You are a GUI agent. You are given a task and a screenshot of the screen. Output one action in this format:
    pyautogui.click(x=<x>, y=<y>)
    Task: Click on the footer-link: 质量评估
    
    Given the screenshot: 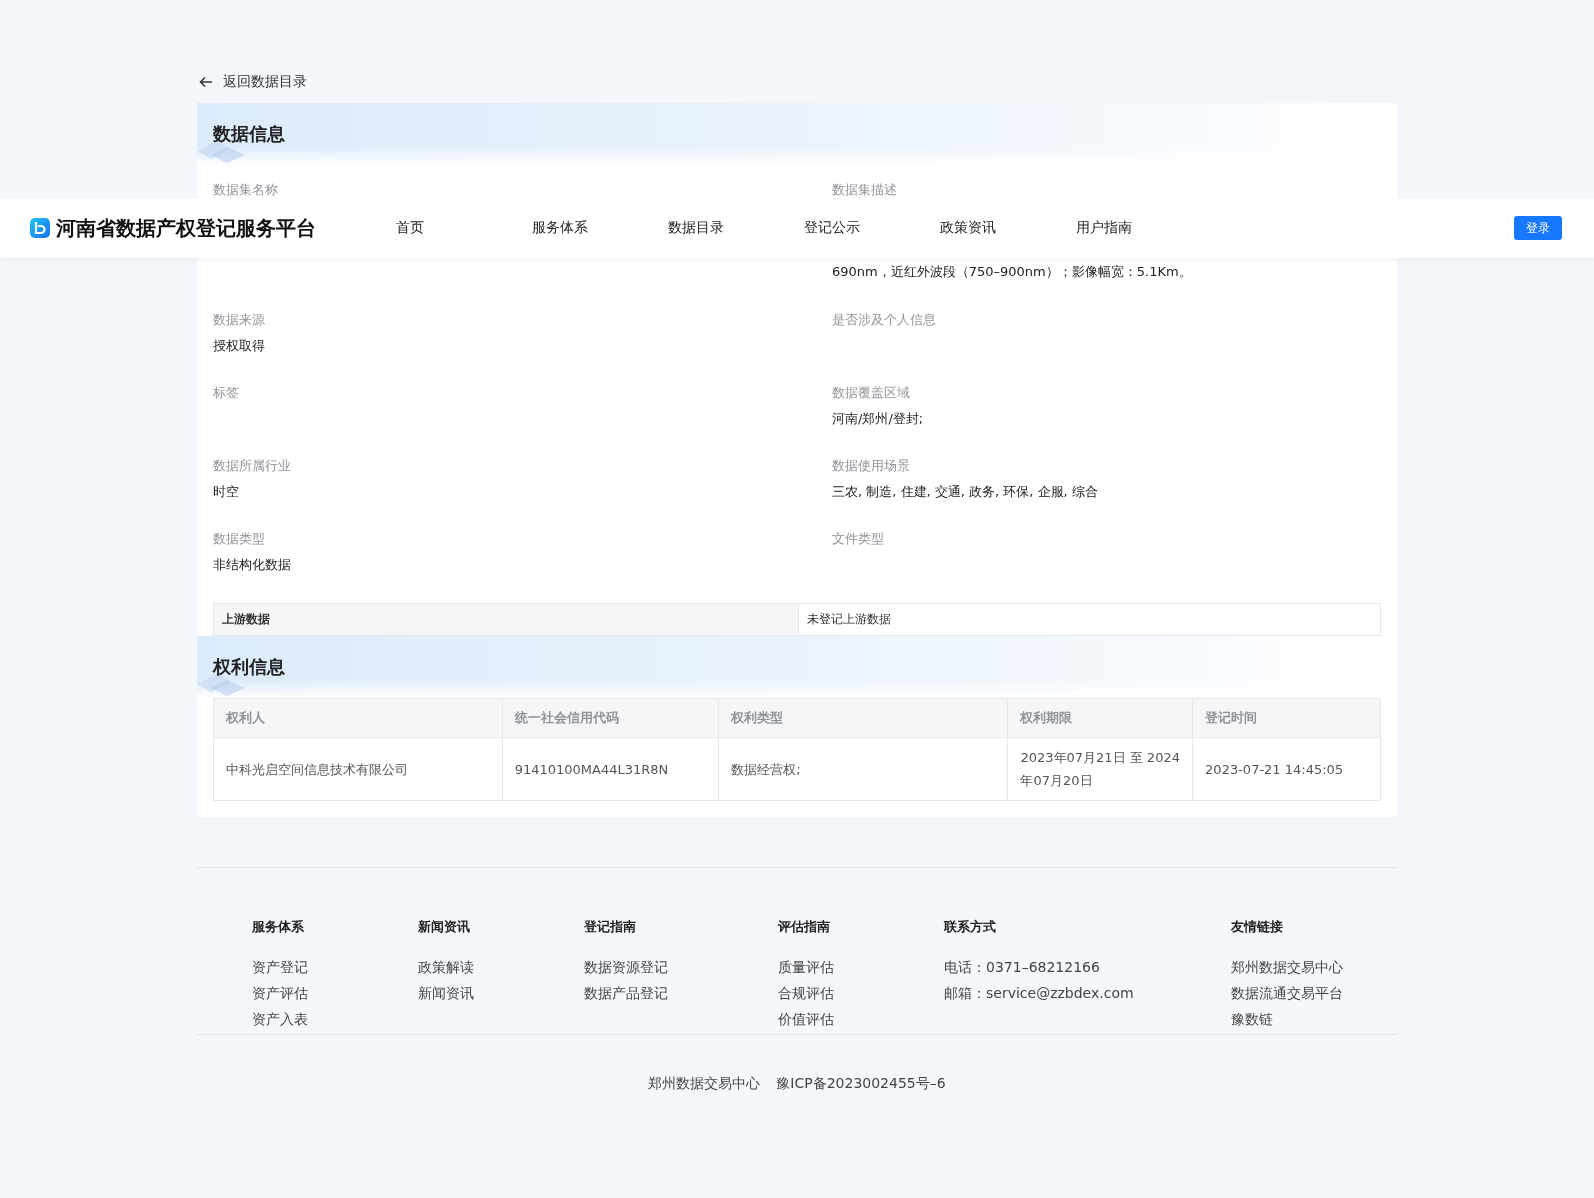 What is the action you would take?
    pyautogui.click(x=861, y=967)
    